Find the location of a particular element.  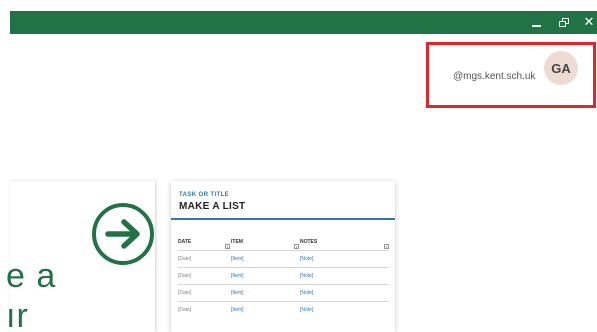

start-text-line-1: e a is located at coordinates (31, 276).